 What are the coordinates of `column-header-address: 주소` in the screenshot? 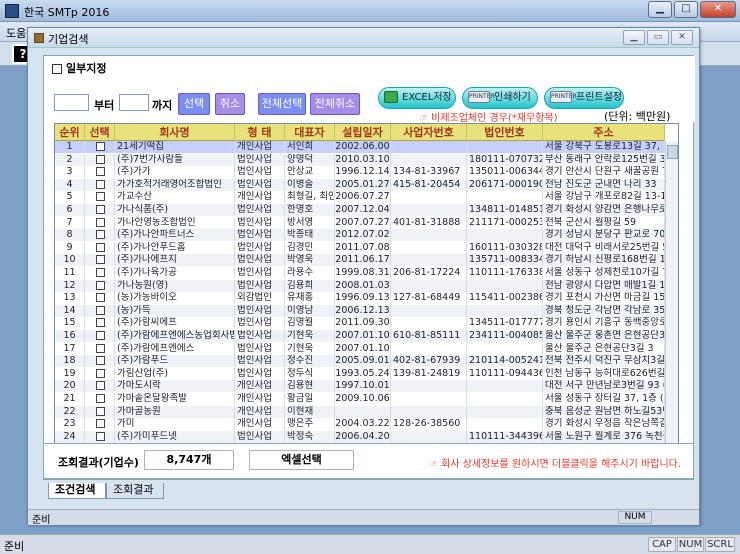 It's located at (604, 132).